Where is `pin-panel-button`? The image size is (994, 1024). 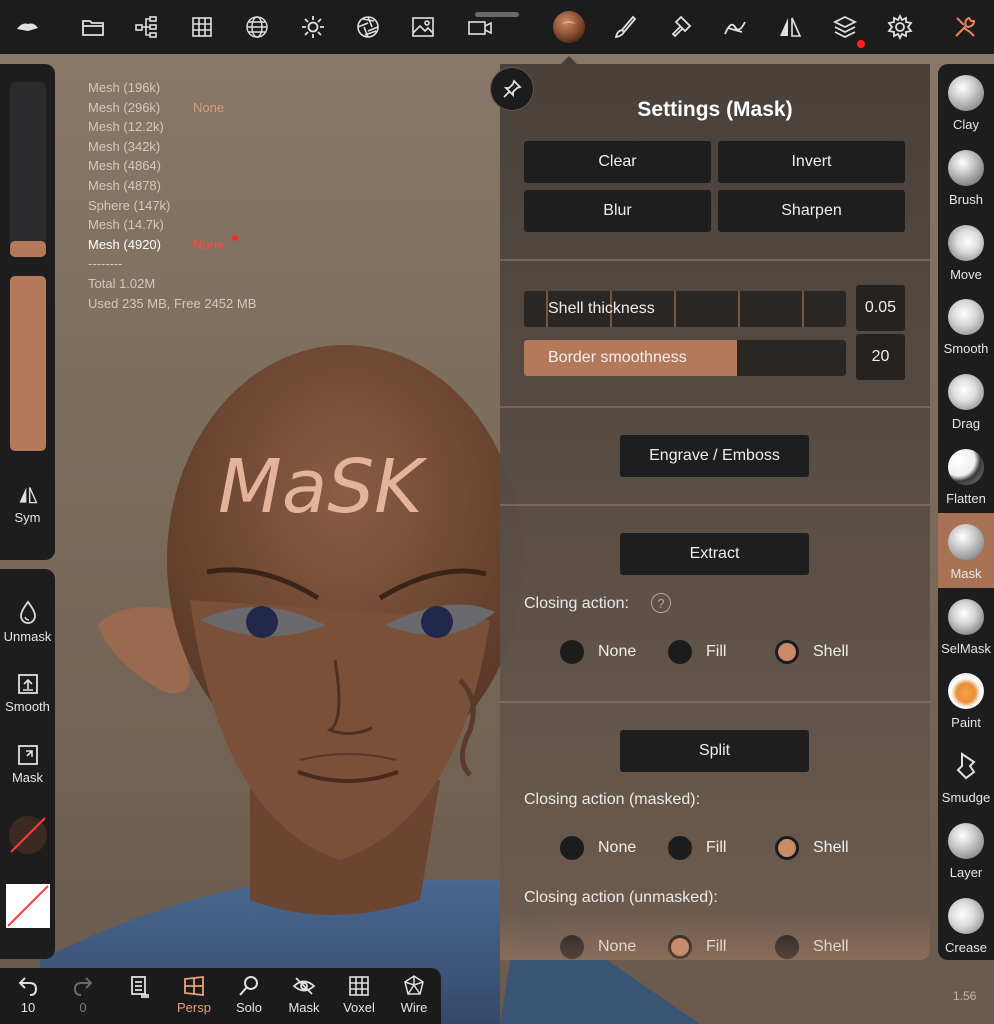 pin-panel-button is located at coordinates (512, 89).